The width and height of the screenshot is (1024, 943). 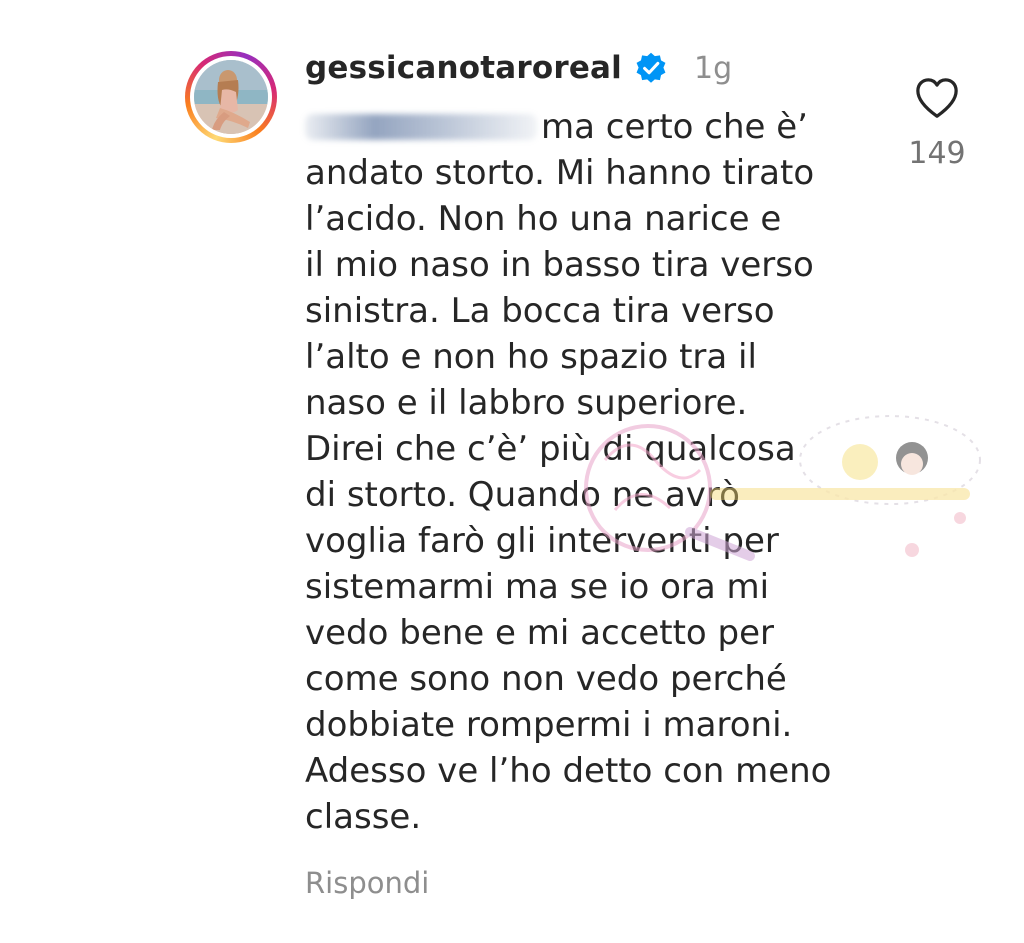 I want to click on comment-header: gessicanotaroreal 1g, so click(x=518, y=68).